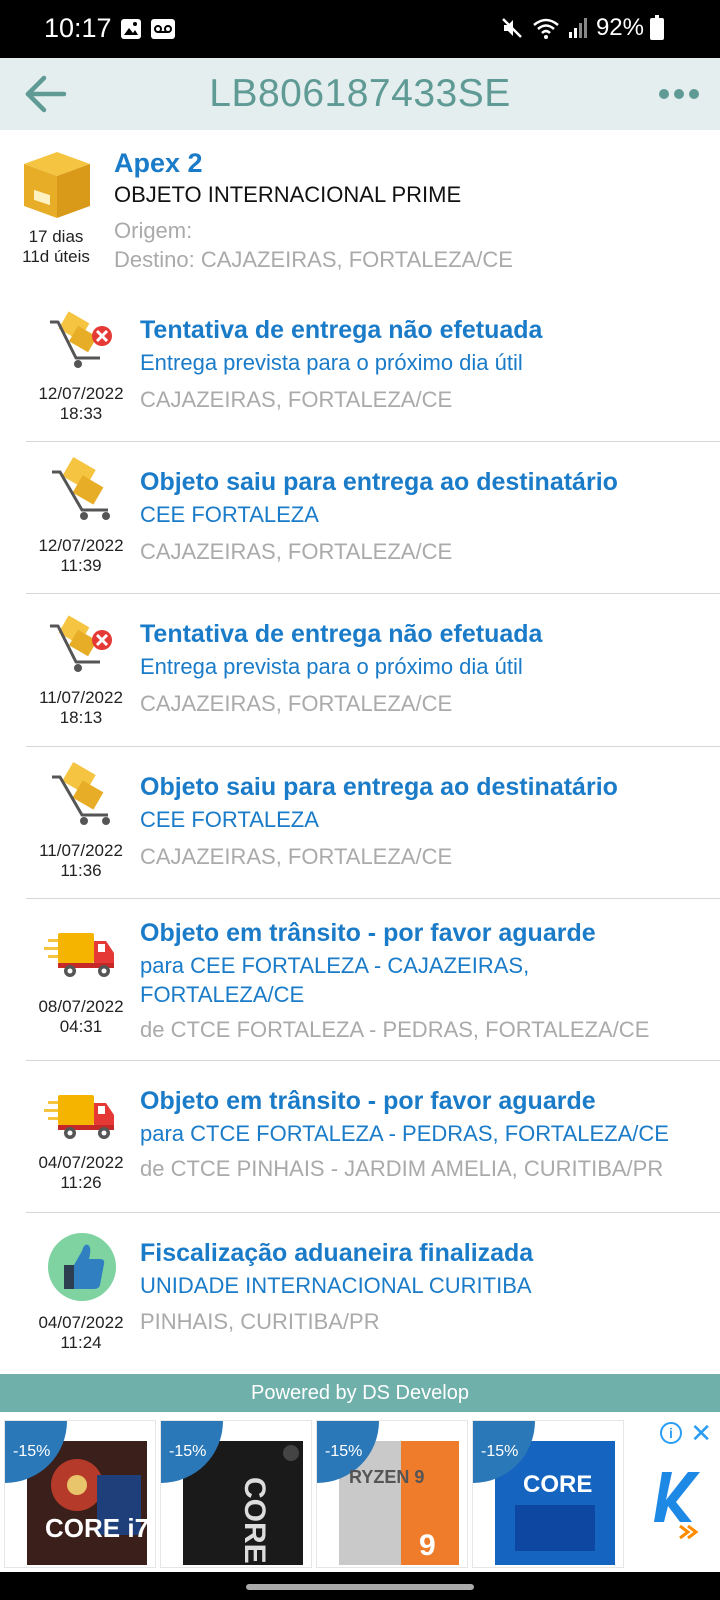 This screenshot has height=1600, width=720. Describe the element at coordinates (701, 1433) in the screenshot. I see `ad-close-icon: ✕` at that location.